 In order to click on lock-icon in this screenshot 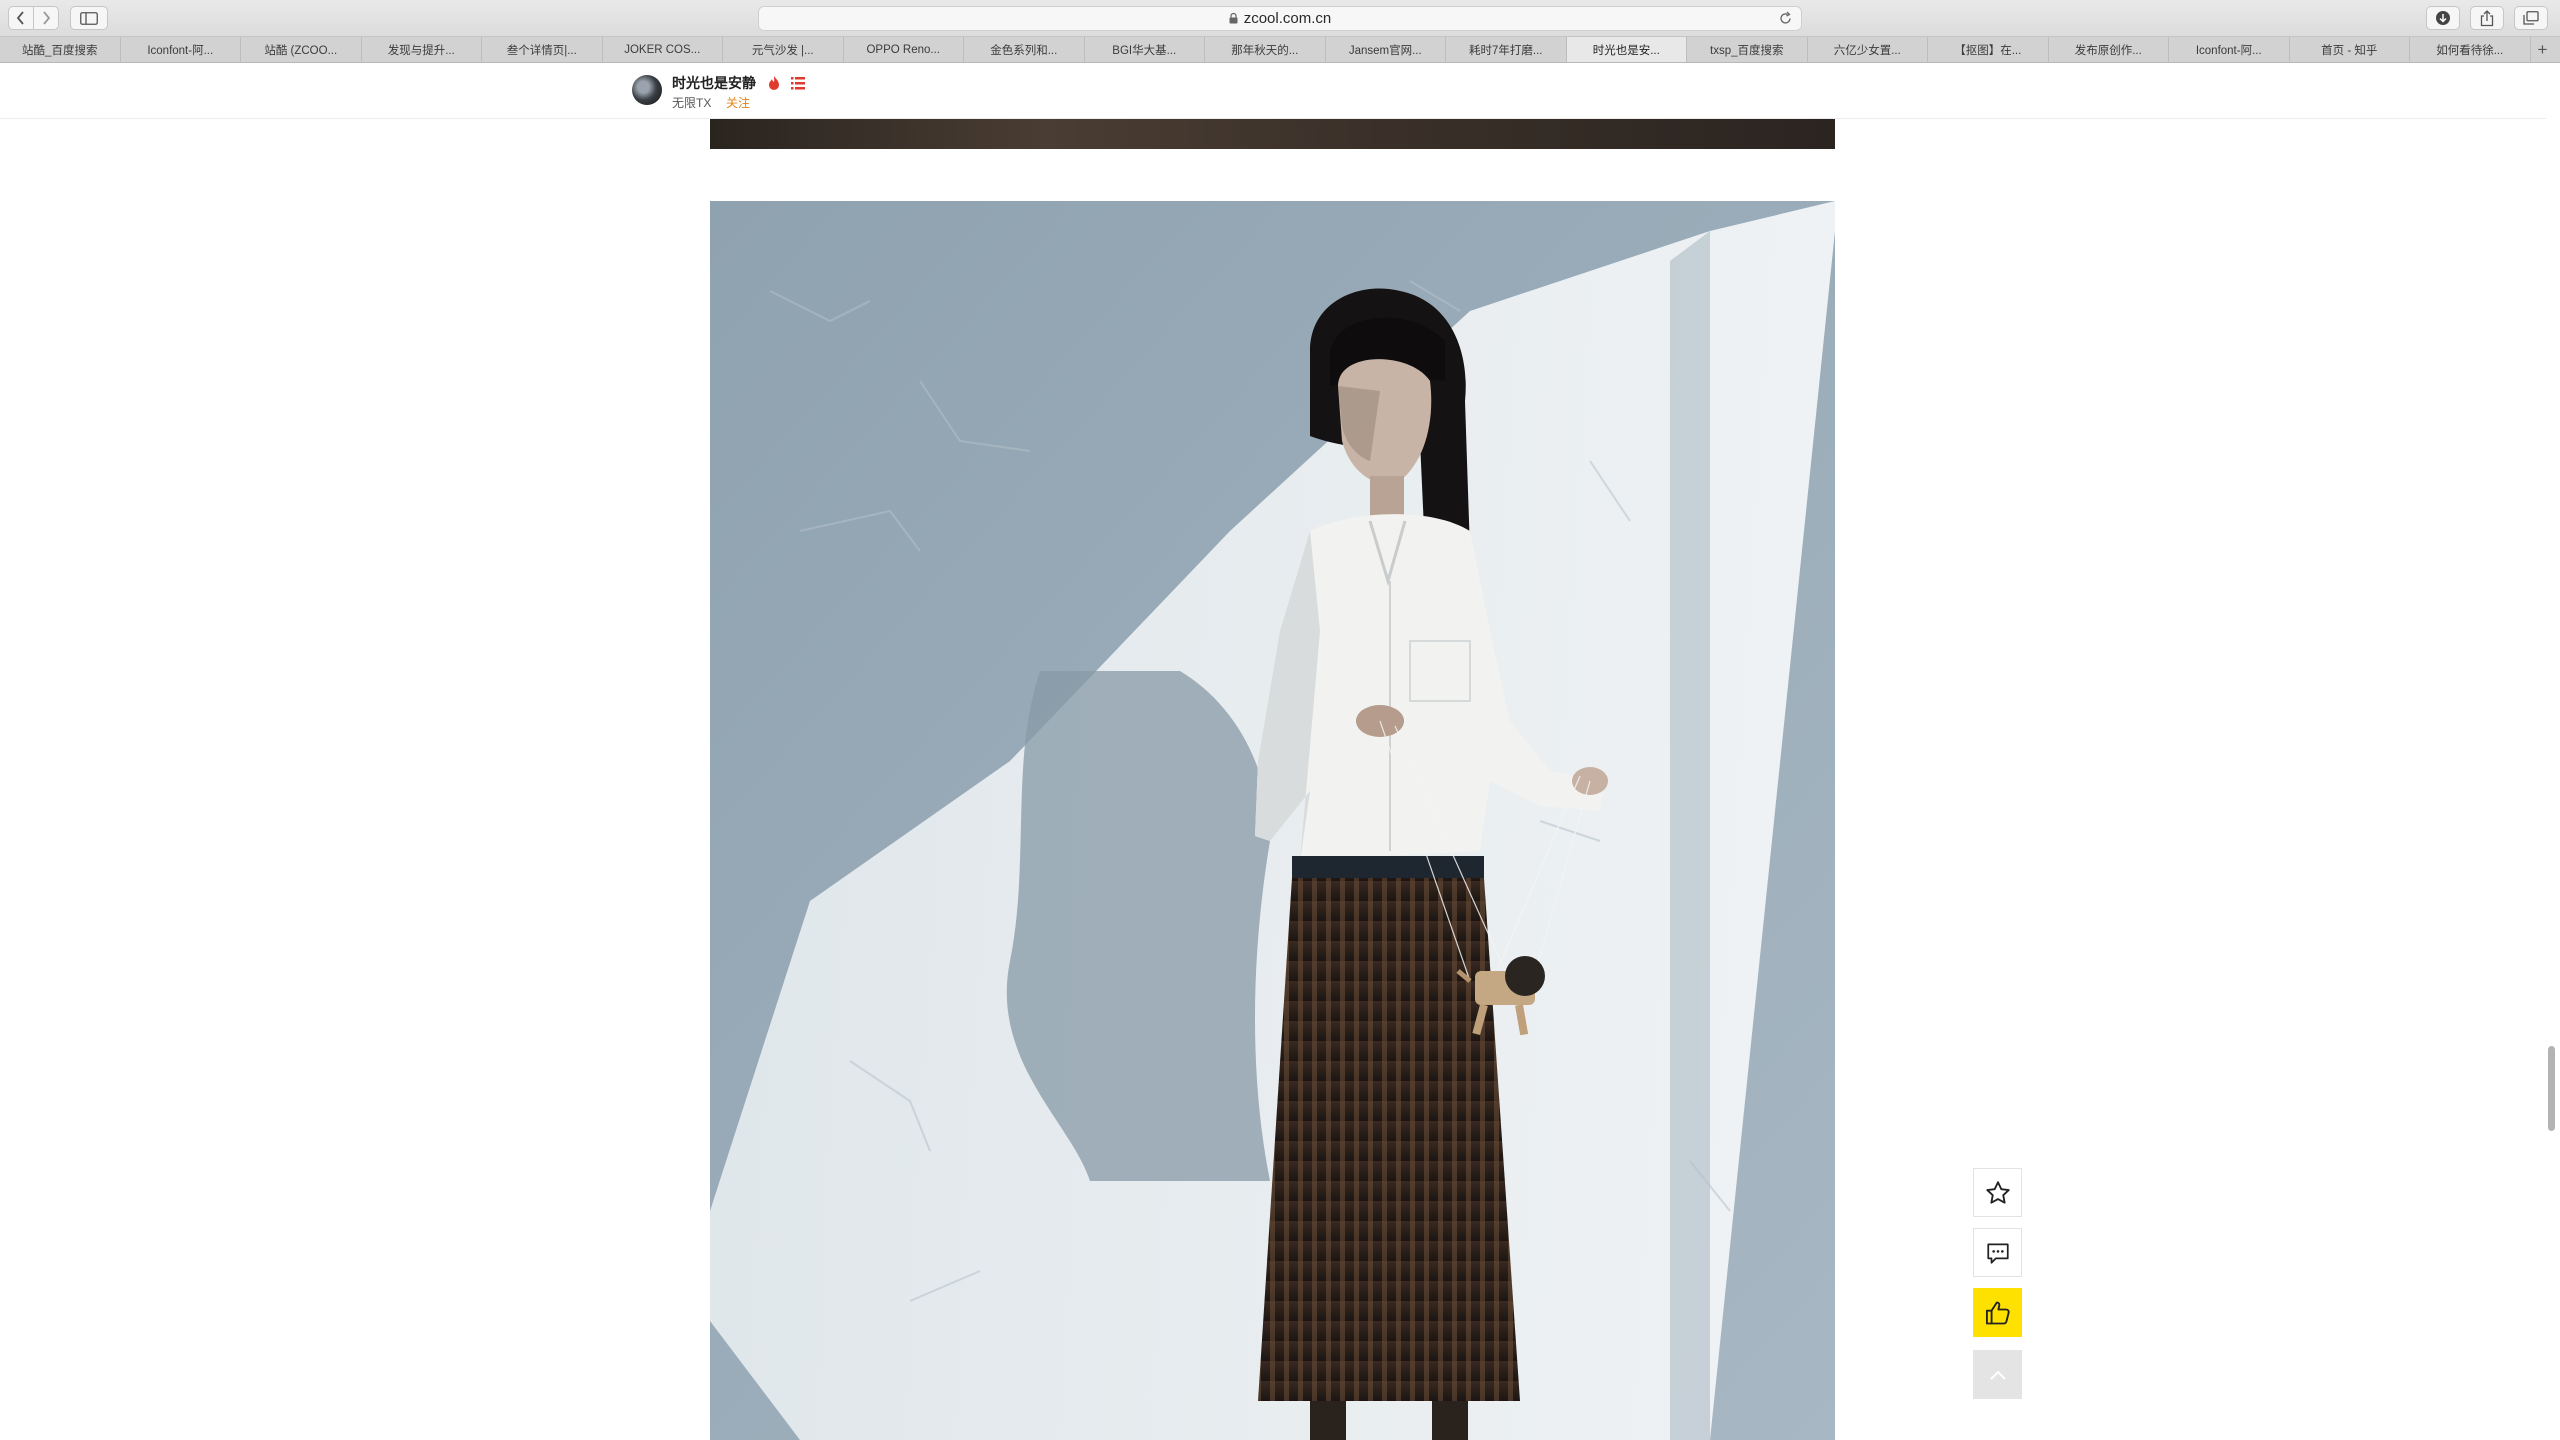, I will do `click(1233, 18)`.